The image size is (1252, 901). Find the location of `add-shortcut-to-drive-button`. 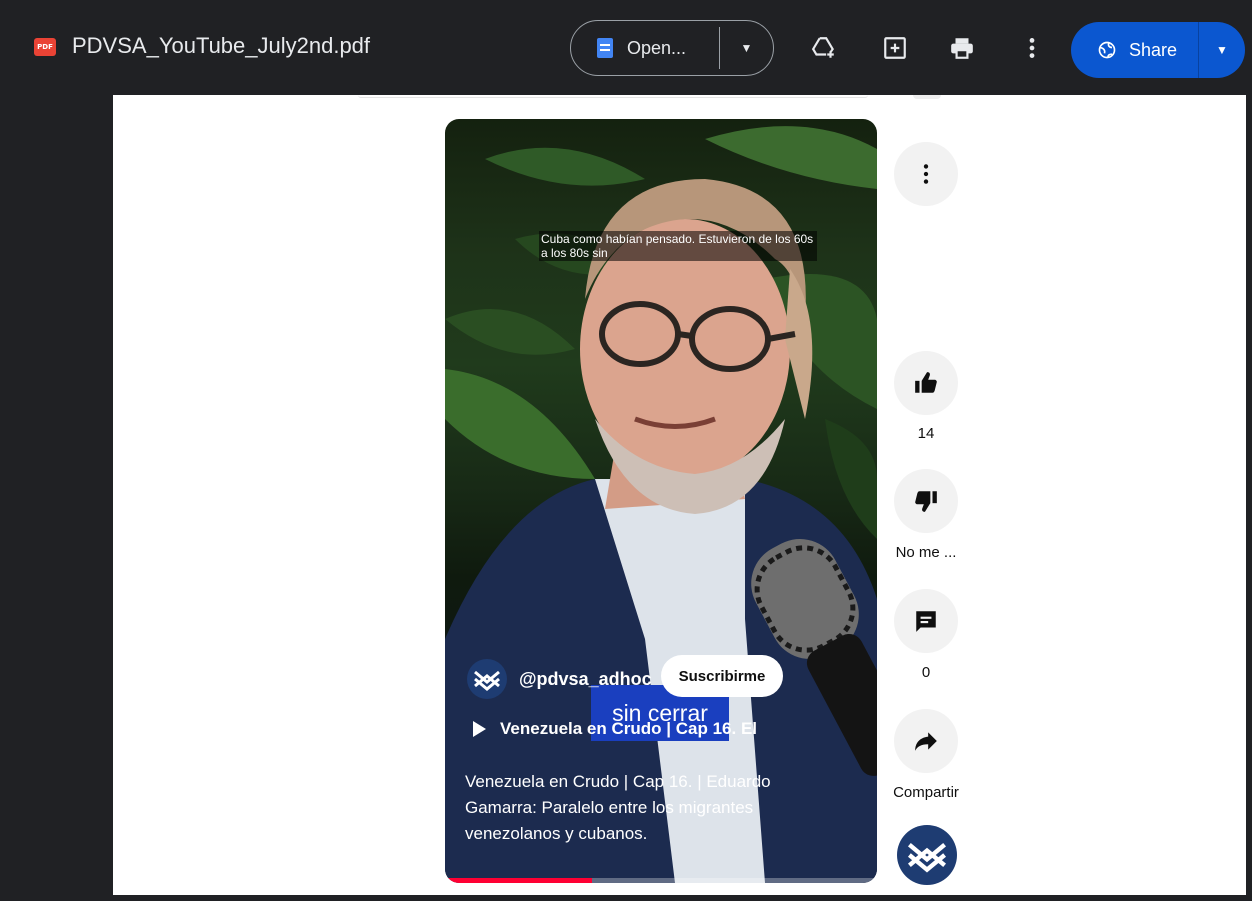

add-shortcut-to-drive-button is located at coordinates (824, 48).